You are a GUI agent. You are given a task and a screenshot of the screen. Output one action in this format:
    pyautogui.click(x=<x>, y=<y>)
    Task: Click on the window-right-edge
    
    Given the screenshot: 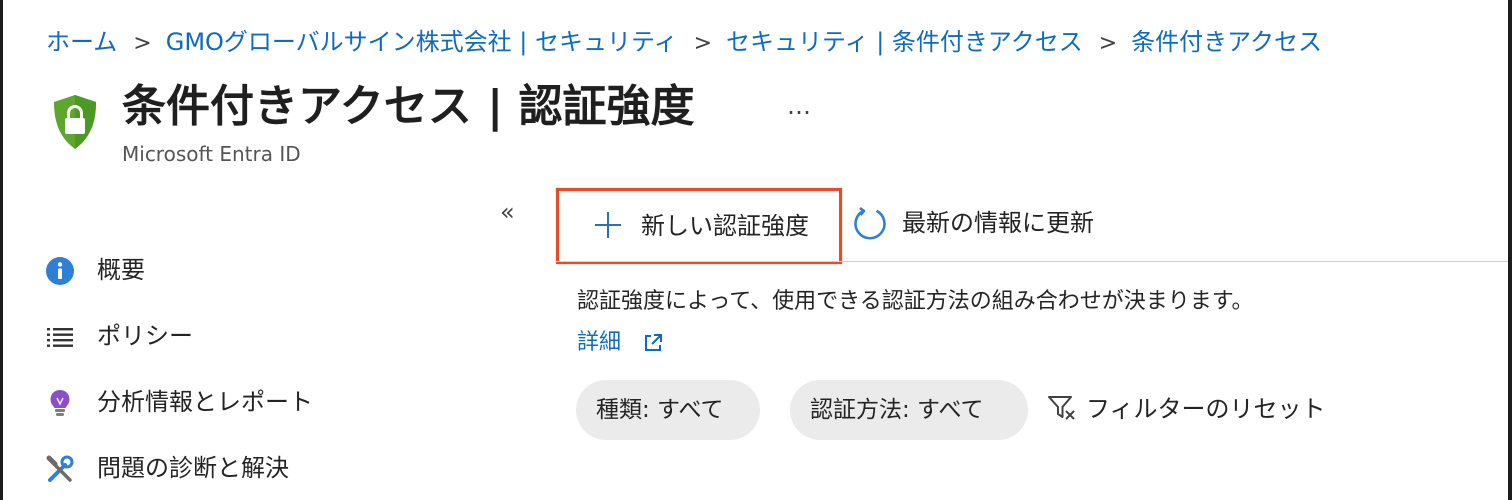 What is the action you would take?
    pyautogui.click(x=1510, y=250)
    